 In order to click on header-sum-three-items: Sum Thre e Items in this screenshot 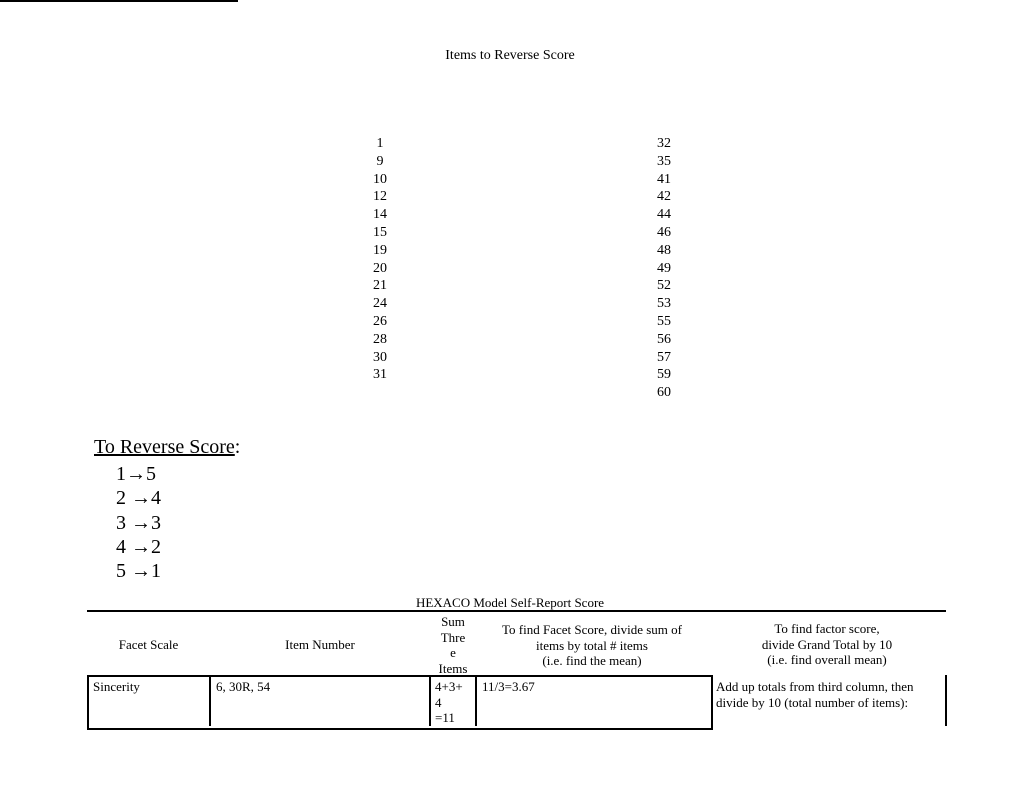, I will do `click(453, 645)`.